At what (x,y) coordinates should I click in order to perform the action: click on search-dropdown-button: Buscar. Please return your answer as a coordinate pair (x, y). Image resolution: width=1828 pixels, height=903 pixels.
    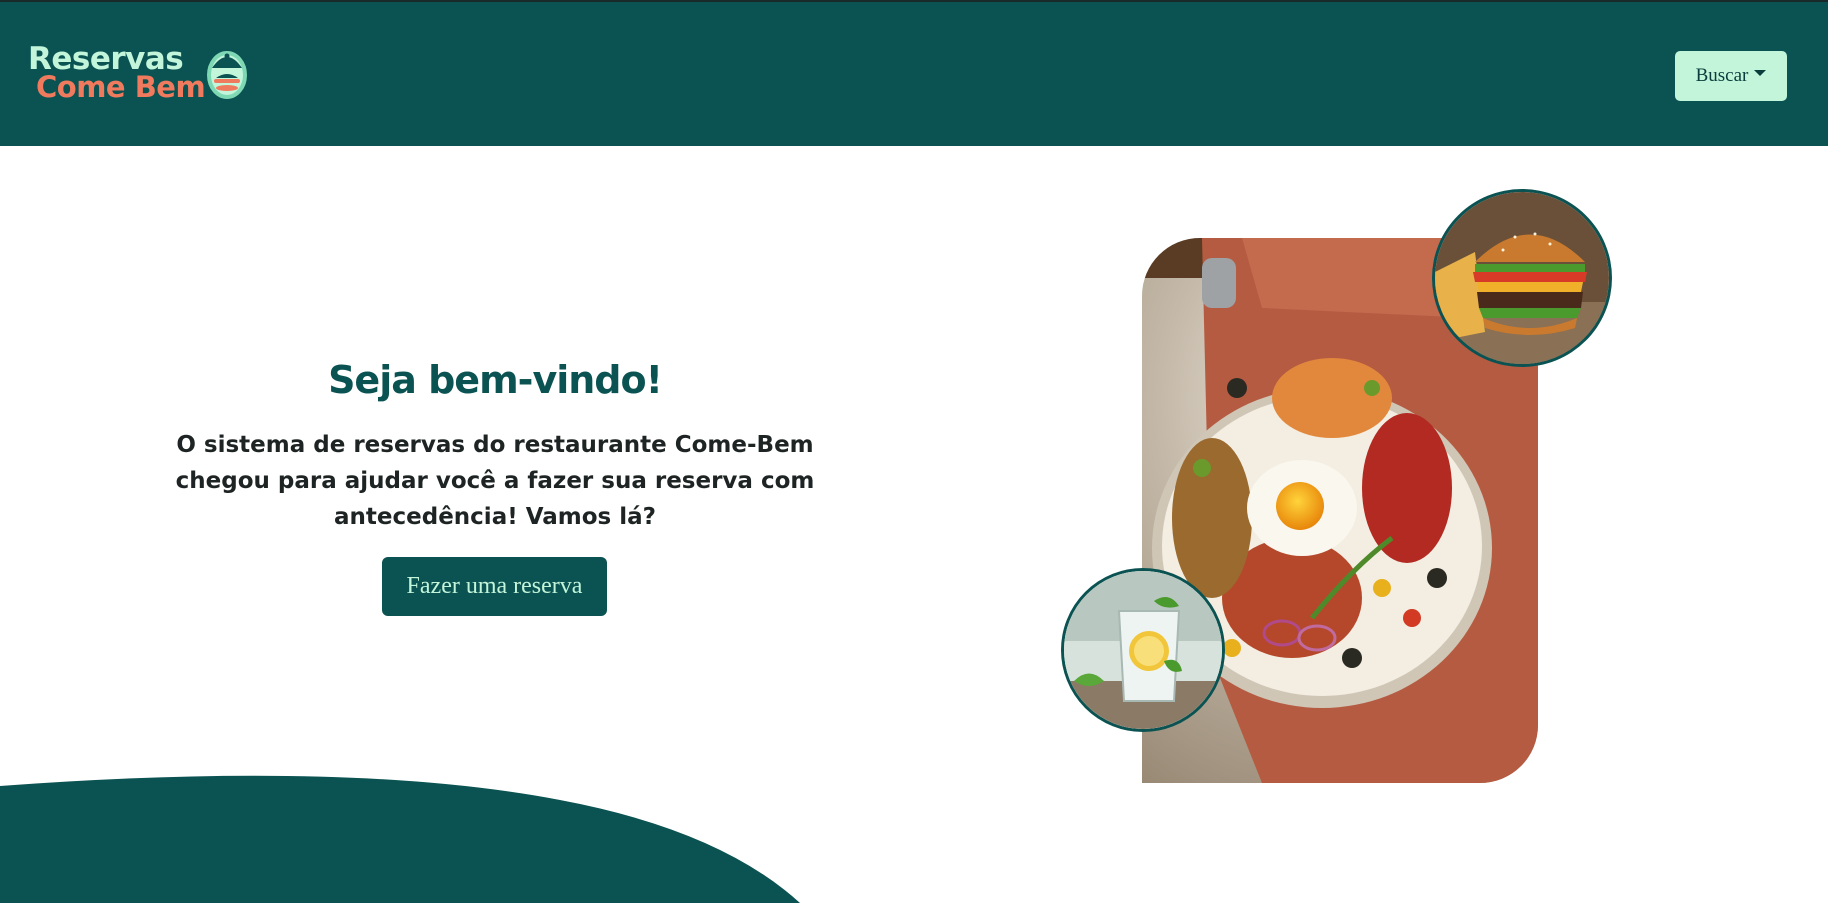
    Looking at the image, I should click on (1731, 76).